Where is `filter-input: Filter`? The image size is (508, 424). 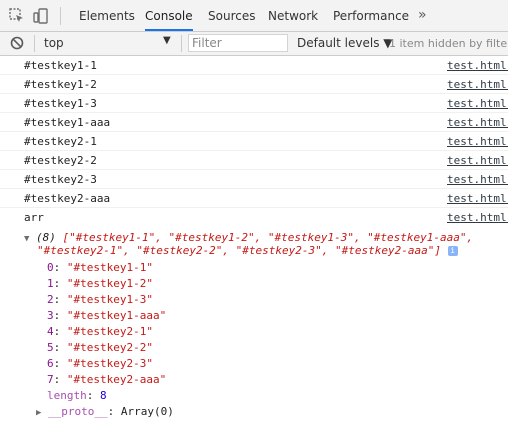 filter-input: Filter is located at coordinates (238, 43).